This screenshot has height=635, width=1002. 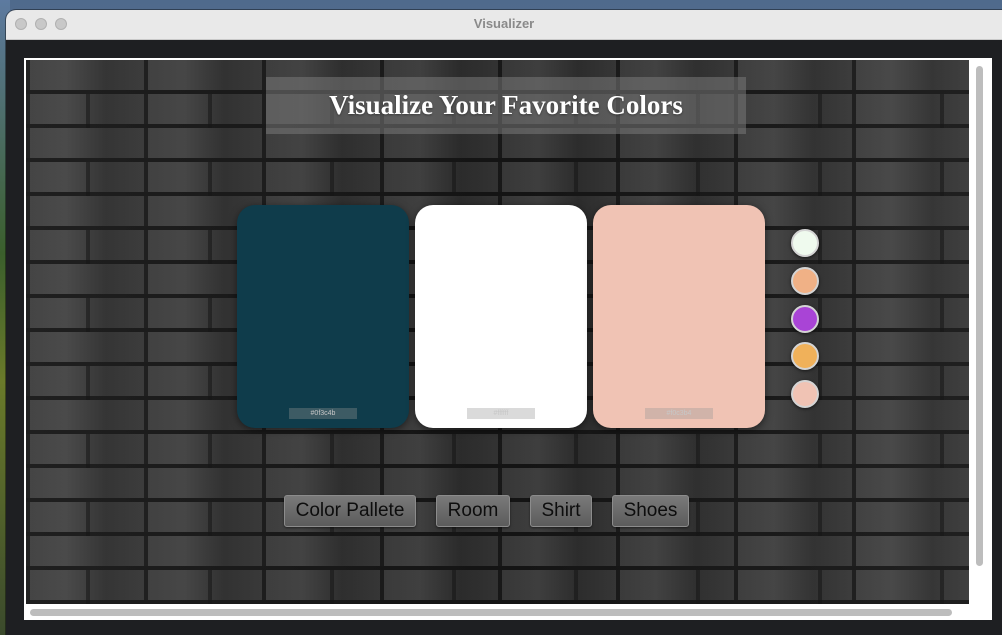 I want to click on palette-card-1: #0f3c4b, so click(x=323, y=316).